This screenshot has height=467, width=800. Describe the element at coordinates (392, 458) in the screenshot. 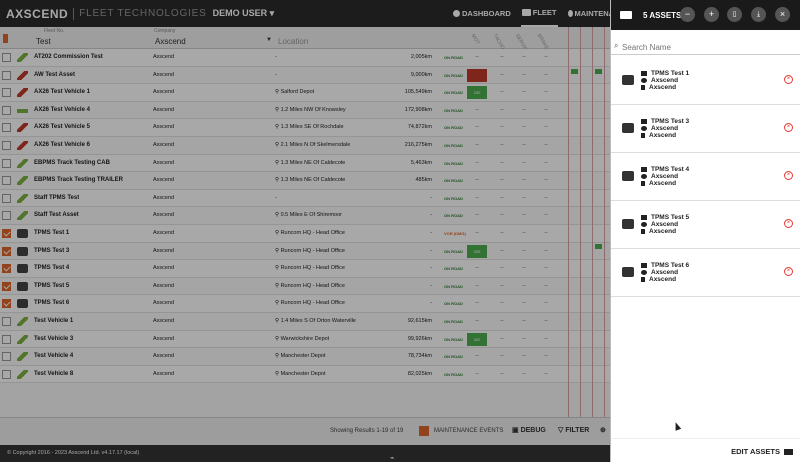

I see `axscend-mark-icon: ⌁` at that location.